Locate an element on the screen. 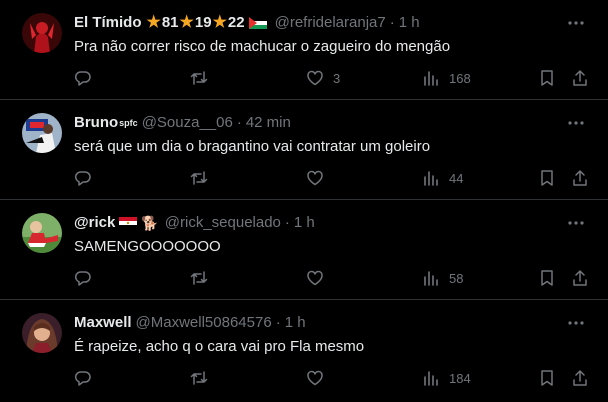 Image resolution: width=608 pixels, height=402 pixels. views-button: 184 is located at coordinates (446, 378).